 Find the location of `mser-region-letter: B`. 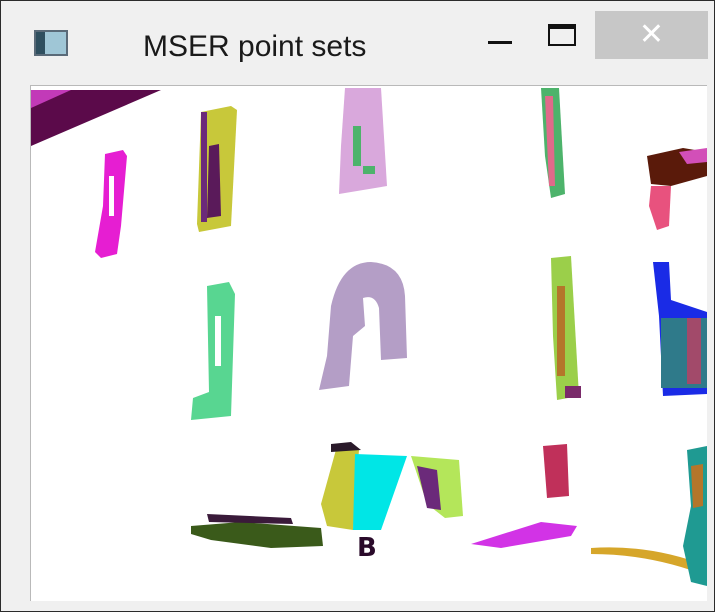

mser-region-letter: B is located at coordinates (367, 548).